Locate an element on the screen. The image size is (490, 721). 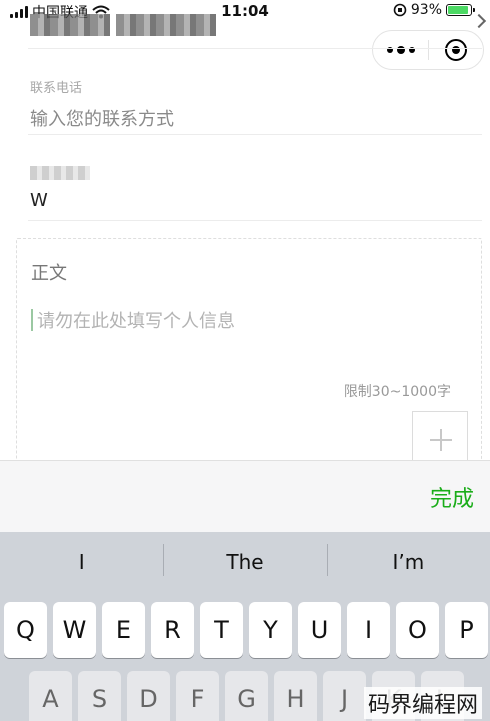
key-r: R is located at coordinates (172, 630).